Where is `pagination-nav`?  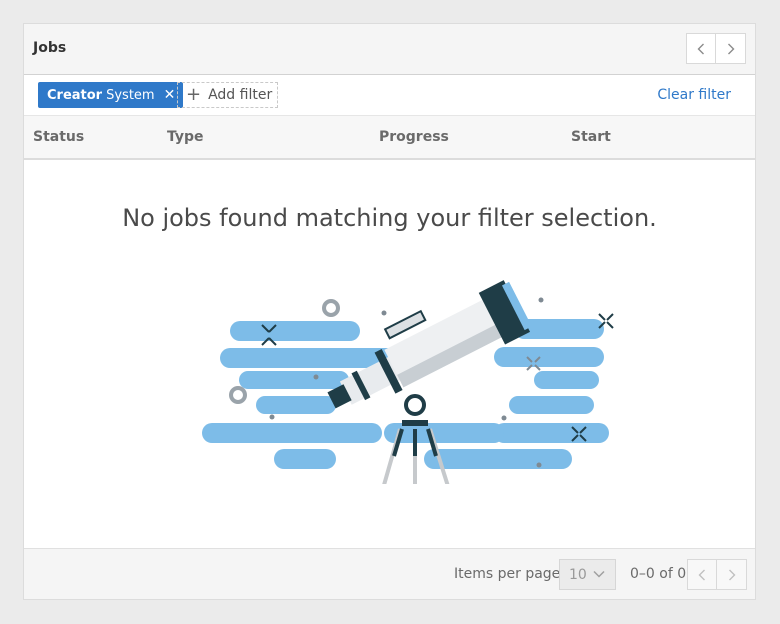 pagination-nav is located at coordinates (717, 574).